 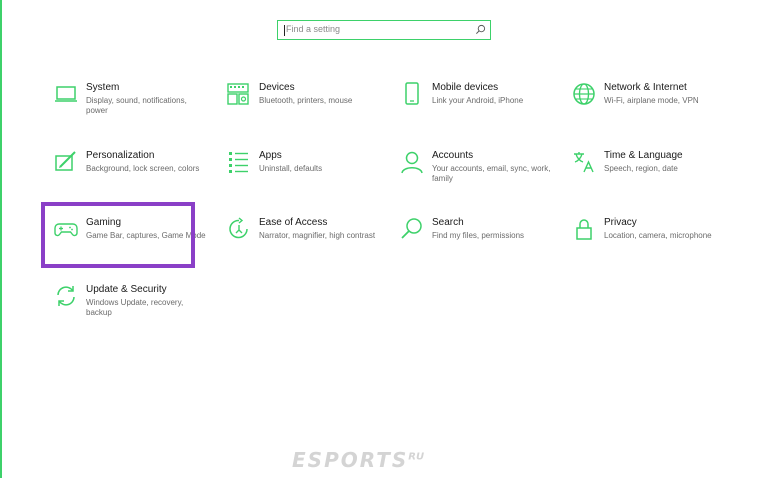 What do you see at coordinates (584, 94) in the screenshot?
I see `globe-icon` at bounding box center [584, 94].